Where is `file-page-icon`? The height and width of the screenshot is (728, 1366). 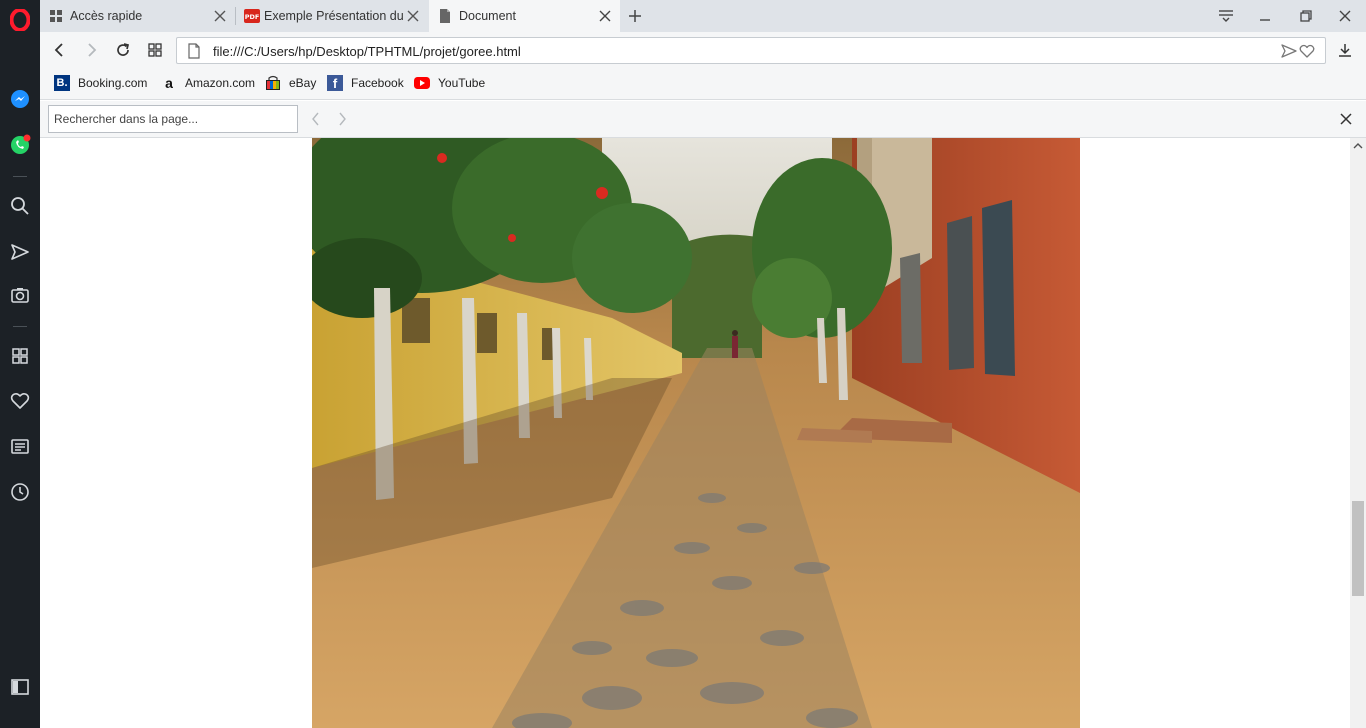
file-page-icon is located at coordinates (194, 51).